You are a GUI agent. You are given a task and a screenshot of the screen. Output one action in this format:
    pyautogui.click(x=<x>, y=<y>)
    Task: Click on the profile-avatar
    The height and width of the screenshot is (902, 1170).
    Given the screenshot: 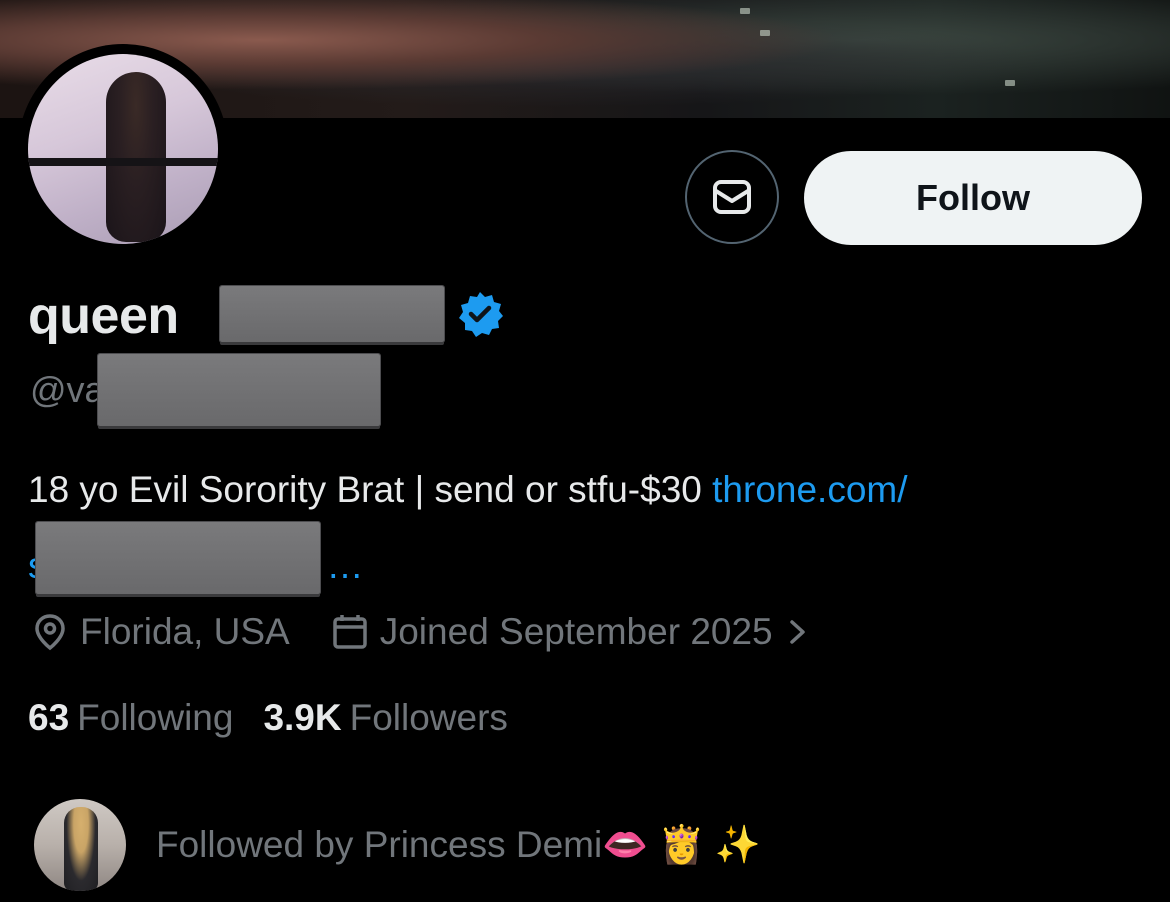 What is the action you would take?
    pyautogui.click(x=123, y=149)
    